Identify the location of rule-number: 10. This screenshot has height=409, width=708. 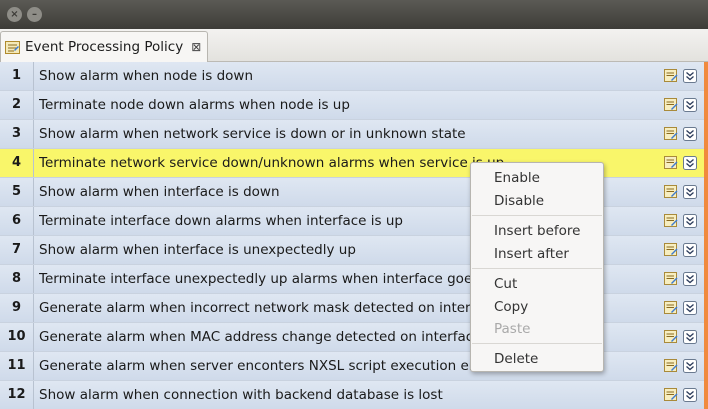
(17, 337).